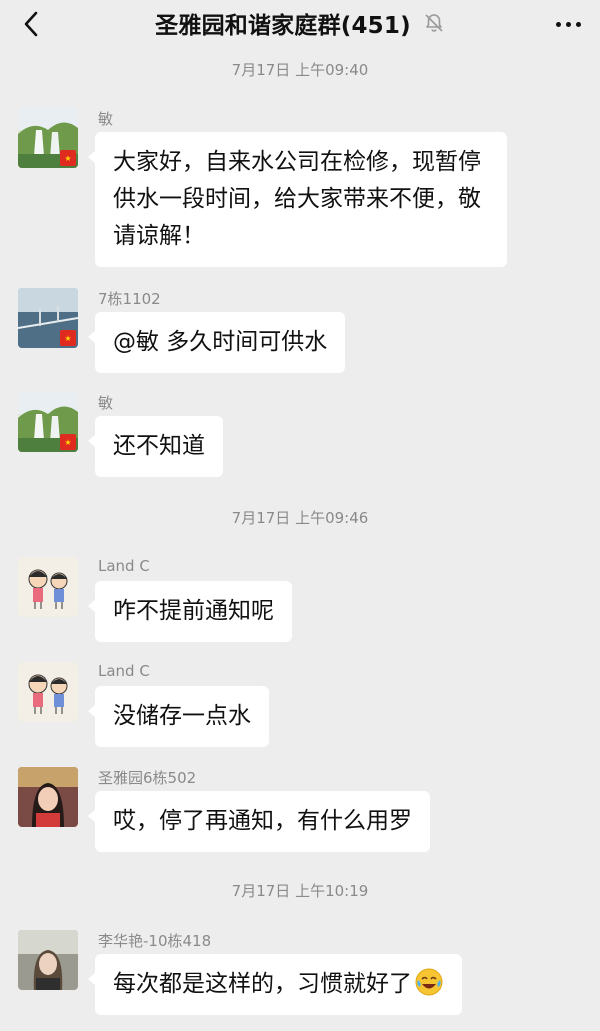  What do you see at coordinates (300, 518) in the screenshot?
I see `timestamp: 7月17日 上午09:46` at bounding box center [300, 518].